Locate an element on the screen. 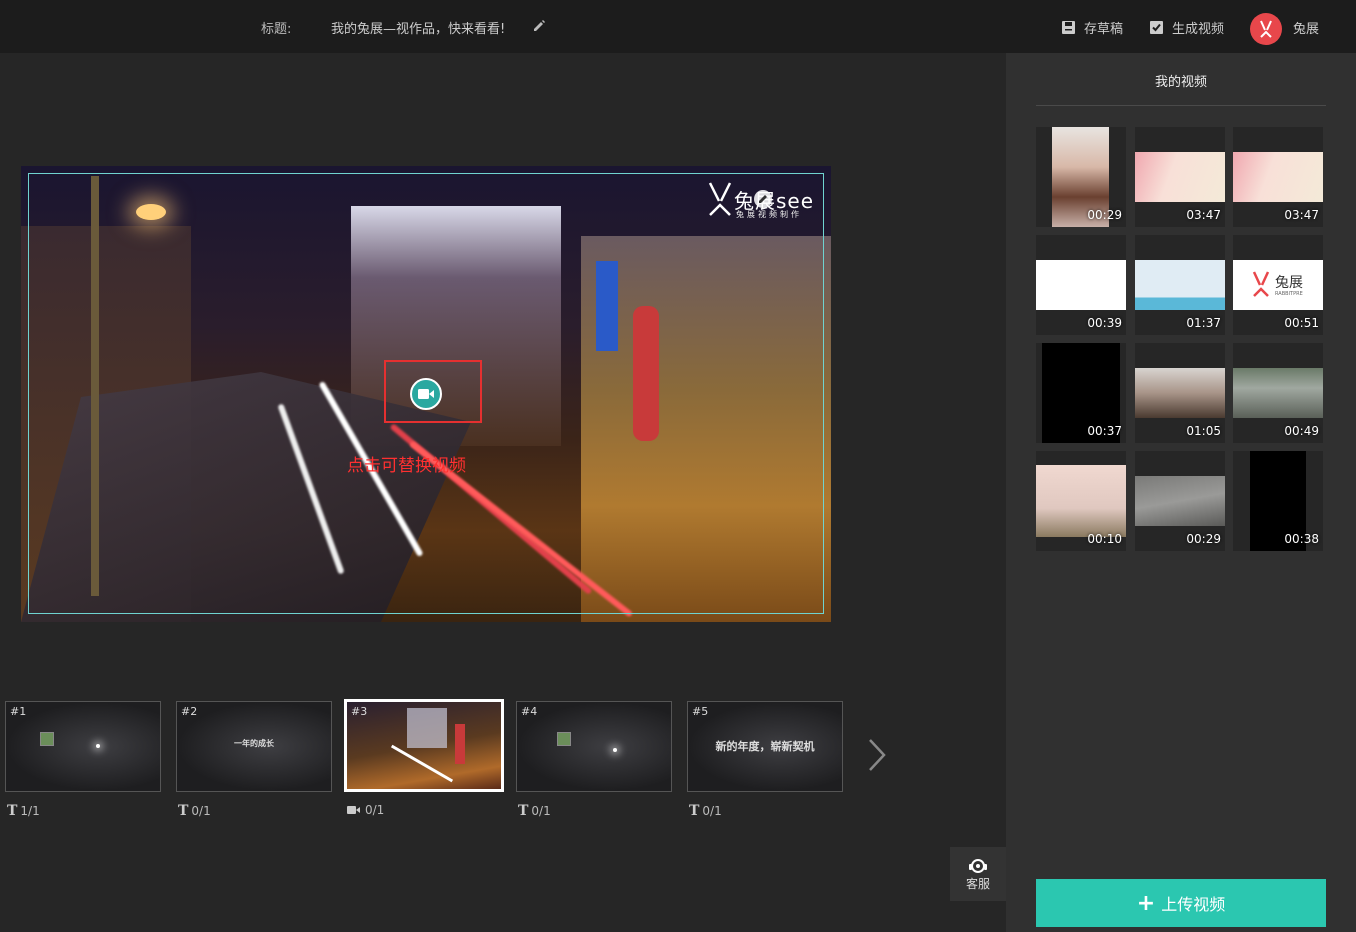  avatar is located at coordinates (1266, 29).